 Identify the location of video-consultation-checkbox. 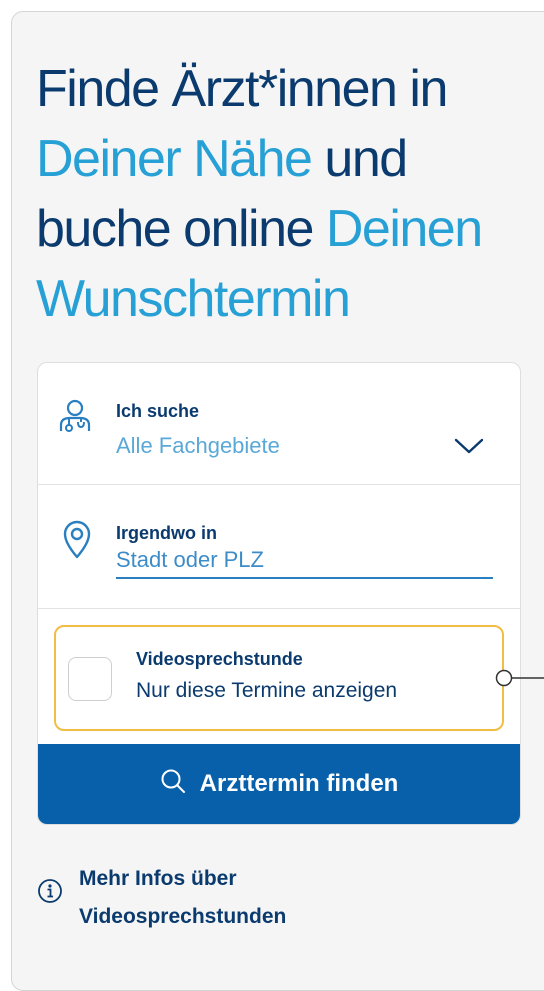
(90, 679).